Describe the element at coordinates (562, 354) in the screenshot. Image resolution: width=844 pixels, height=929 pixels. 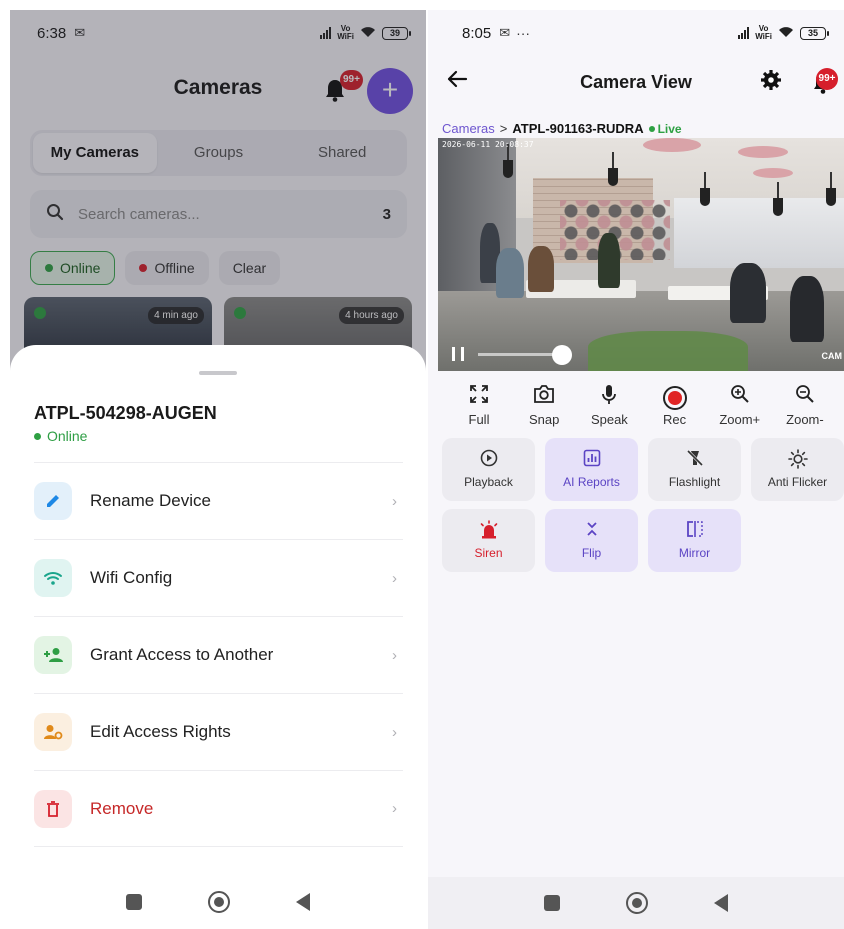
I see `scrubber-handle` at that location.